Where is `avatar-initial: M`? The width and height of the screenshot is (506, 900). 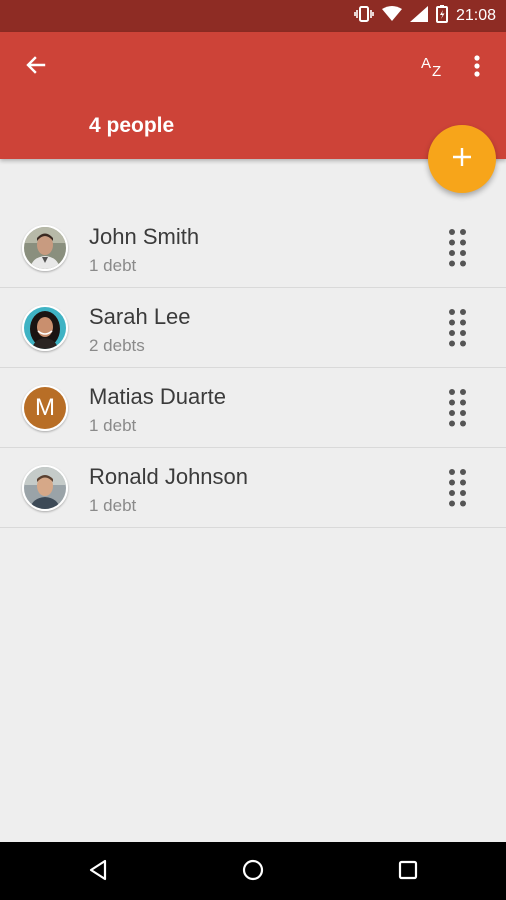
avatar-initial: M is located at coordinates (45, 408).